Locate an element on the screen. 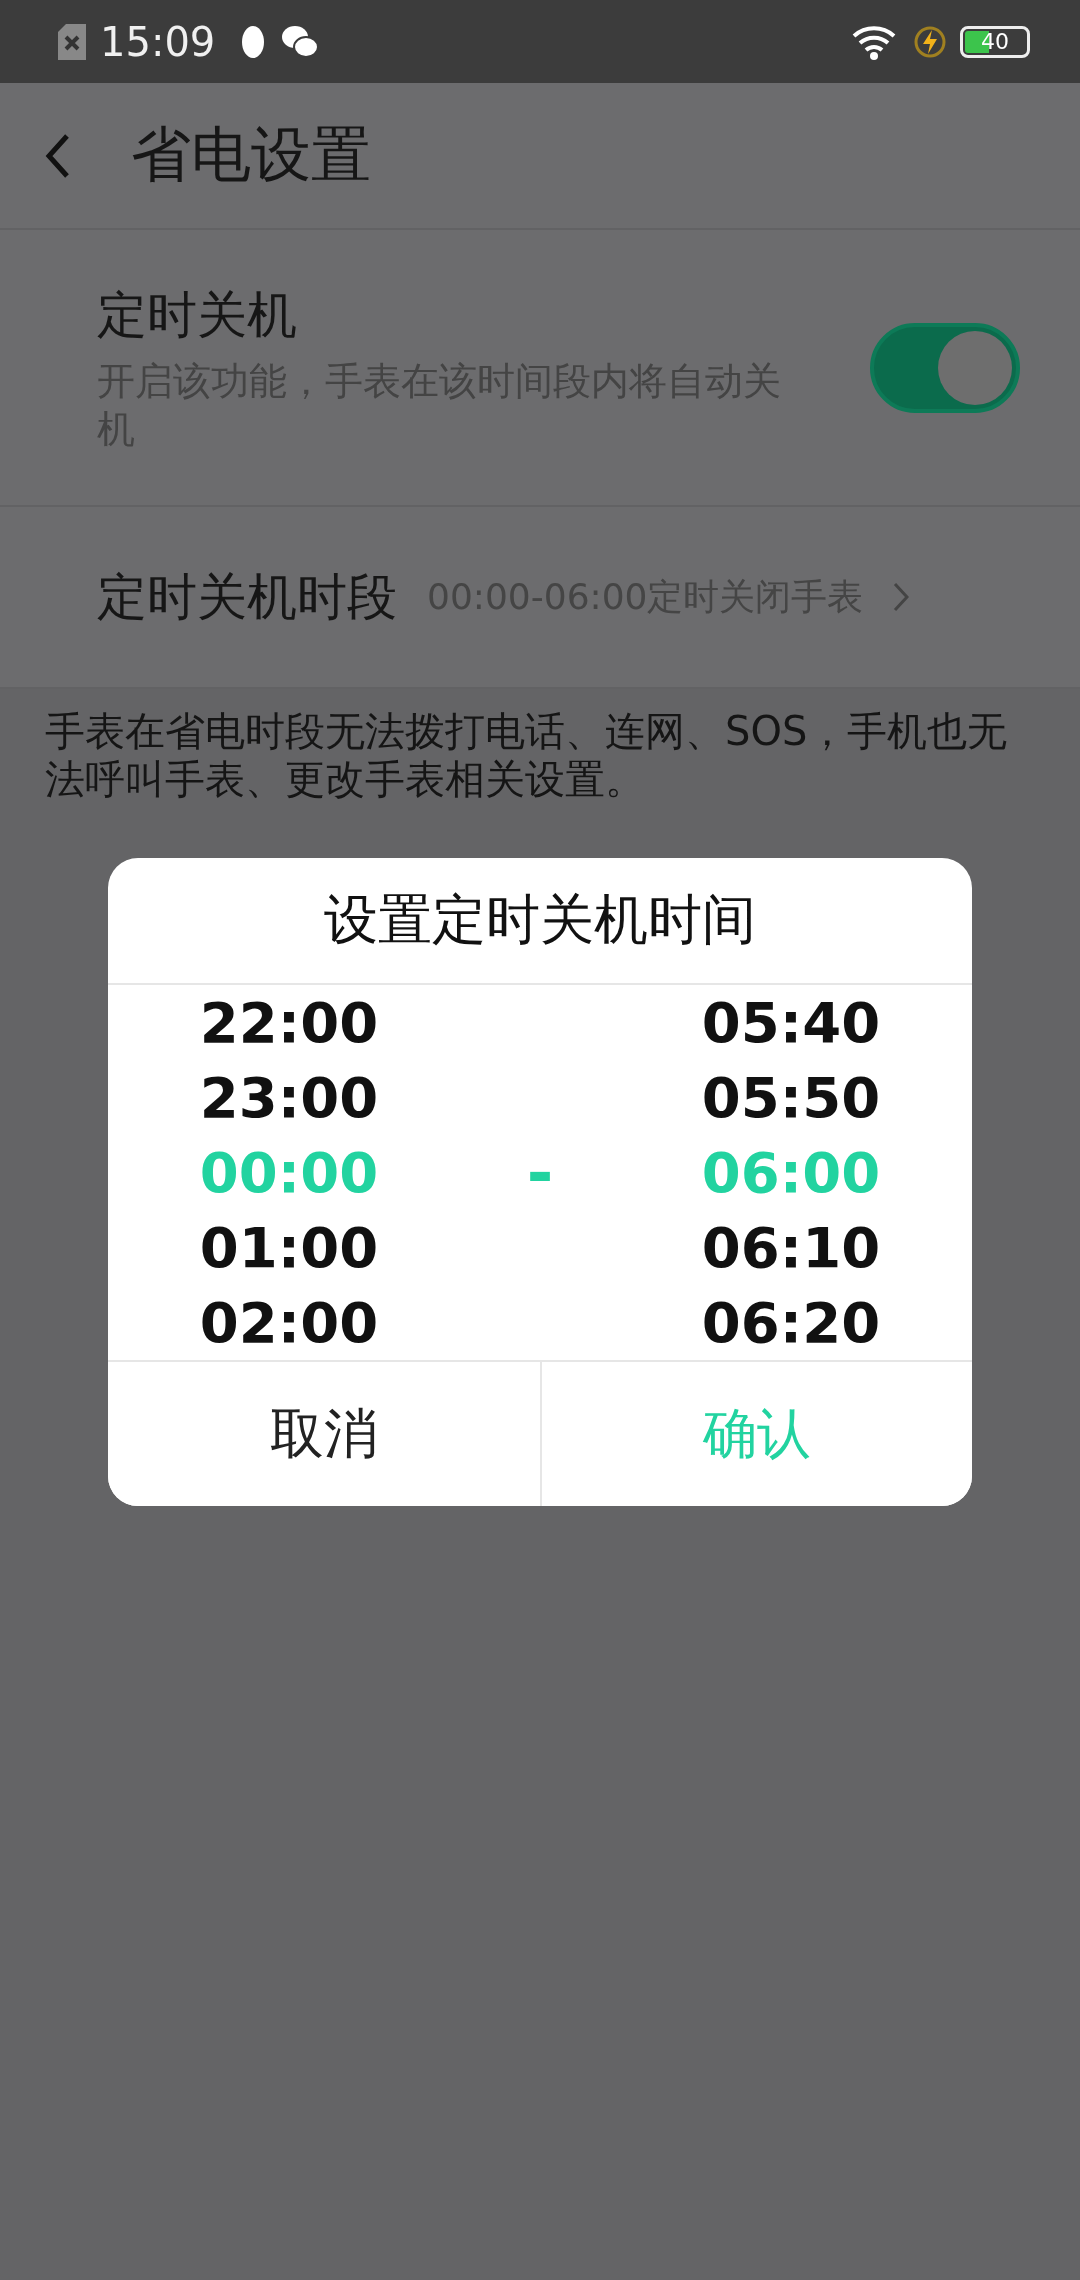 The height and width of the screenshot is (2280, 1080). time-option: 23:00 is located at coordinates (289, 1097).